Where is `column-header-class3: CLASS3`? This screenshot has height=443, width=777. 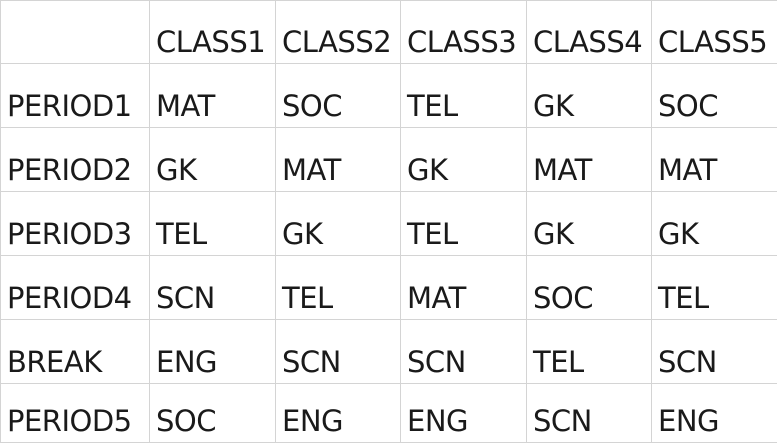 column-header-class3: CLASS3 is located at coordinates (464, 32).